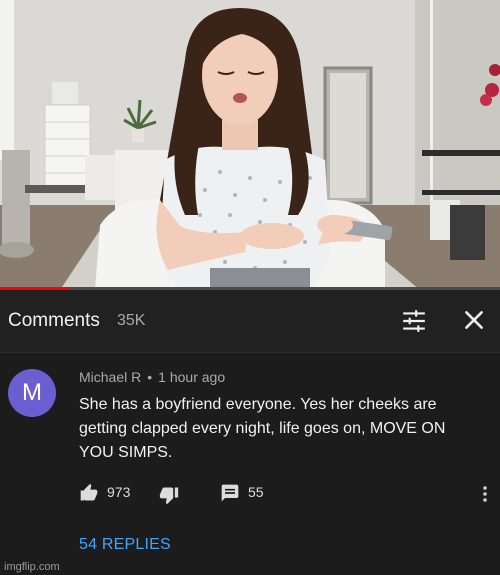  Describe the element at coordinates (256, 492) in the screenshot. I see `reply-count: 55` at that location.